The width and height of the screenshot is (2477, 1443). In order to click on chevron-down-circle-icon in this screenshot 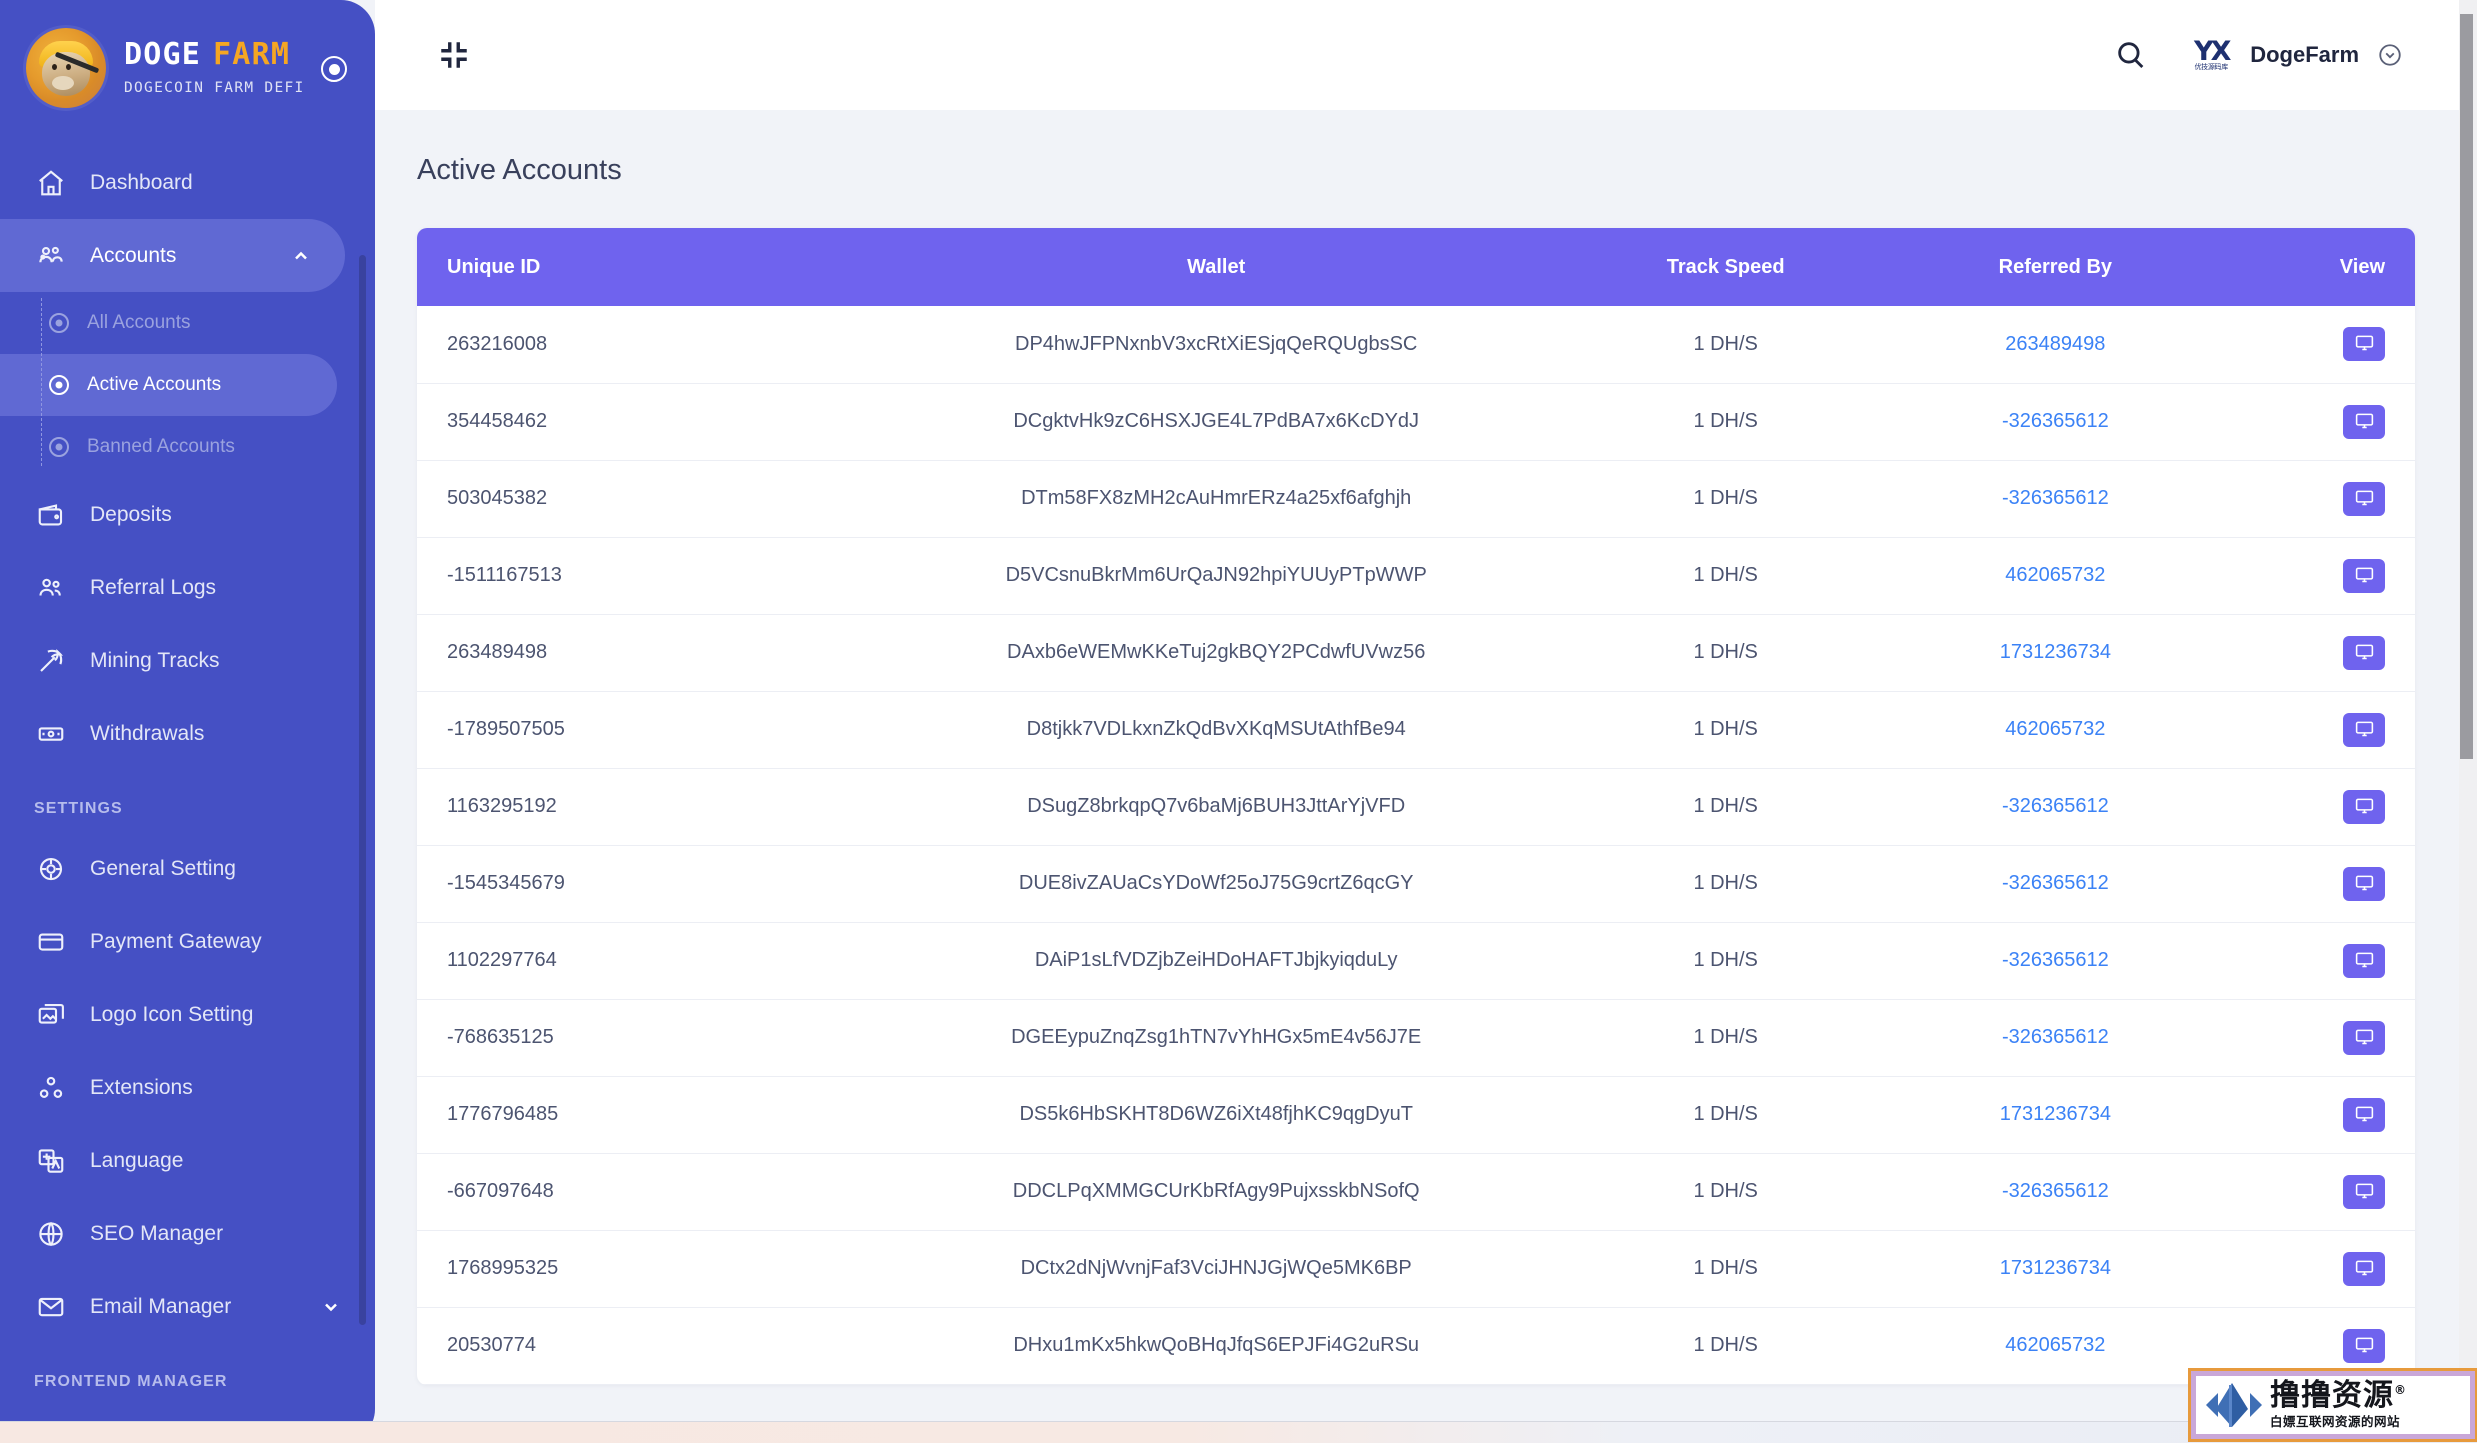, I will do `click(2390, 55)`.